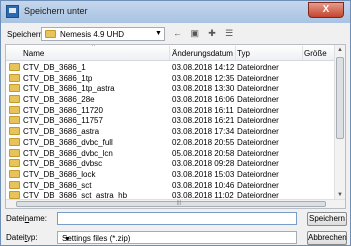 Image resolution: width=351 pixels, height=246 pixels. I want to click on item-name: CTV_DB_3686_1tp_astra, so click(69, 89).